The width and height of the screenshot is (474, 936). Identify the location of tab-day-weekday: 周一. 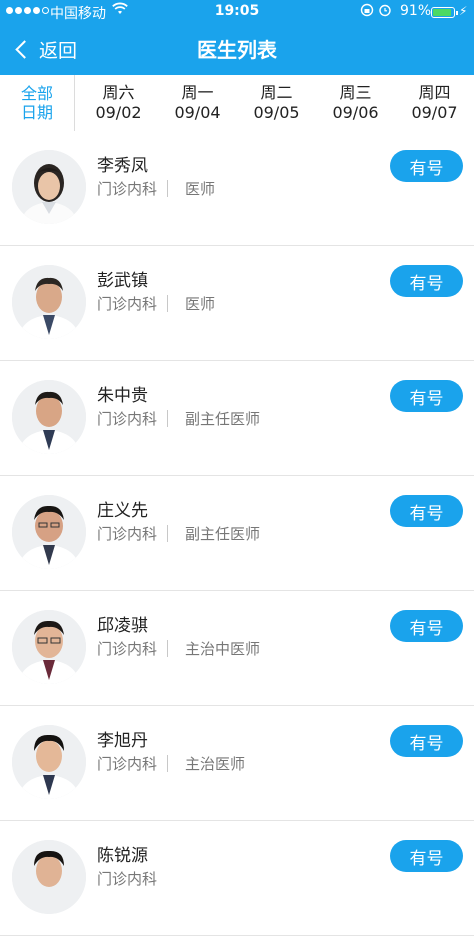
(197, 92).